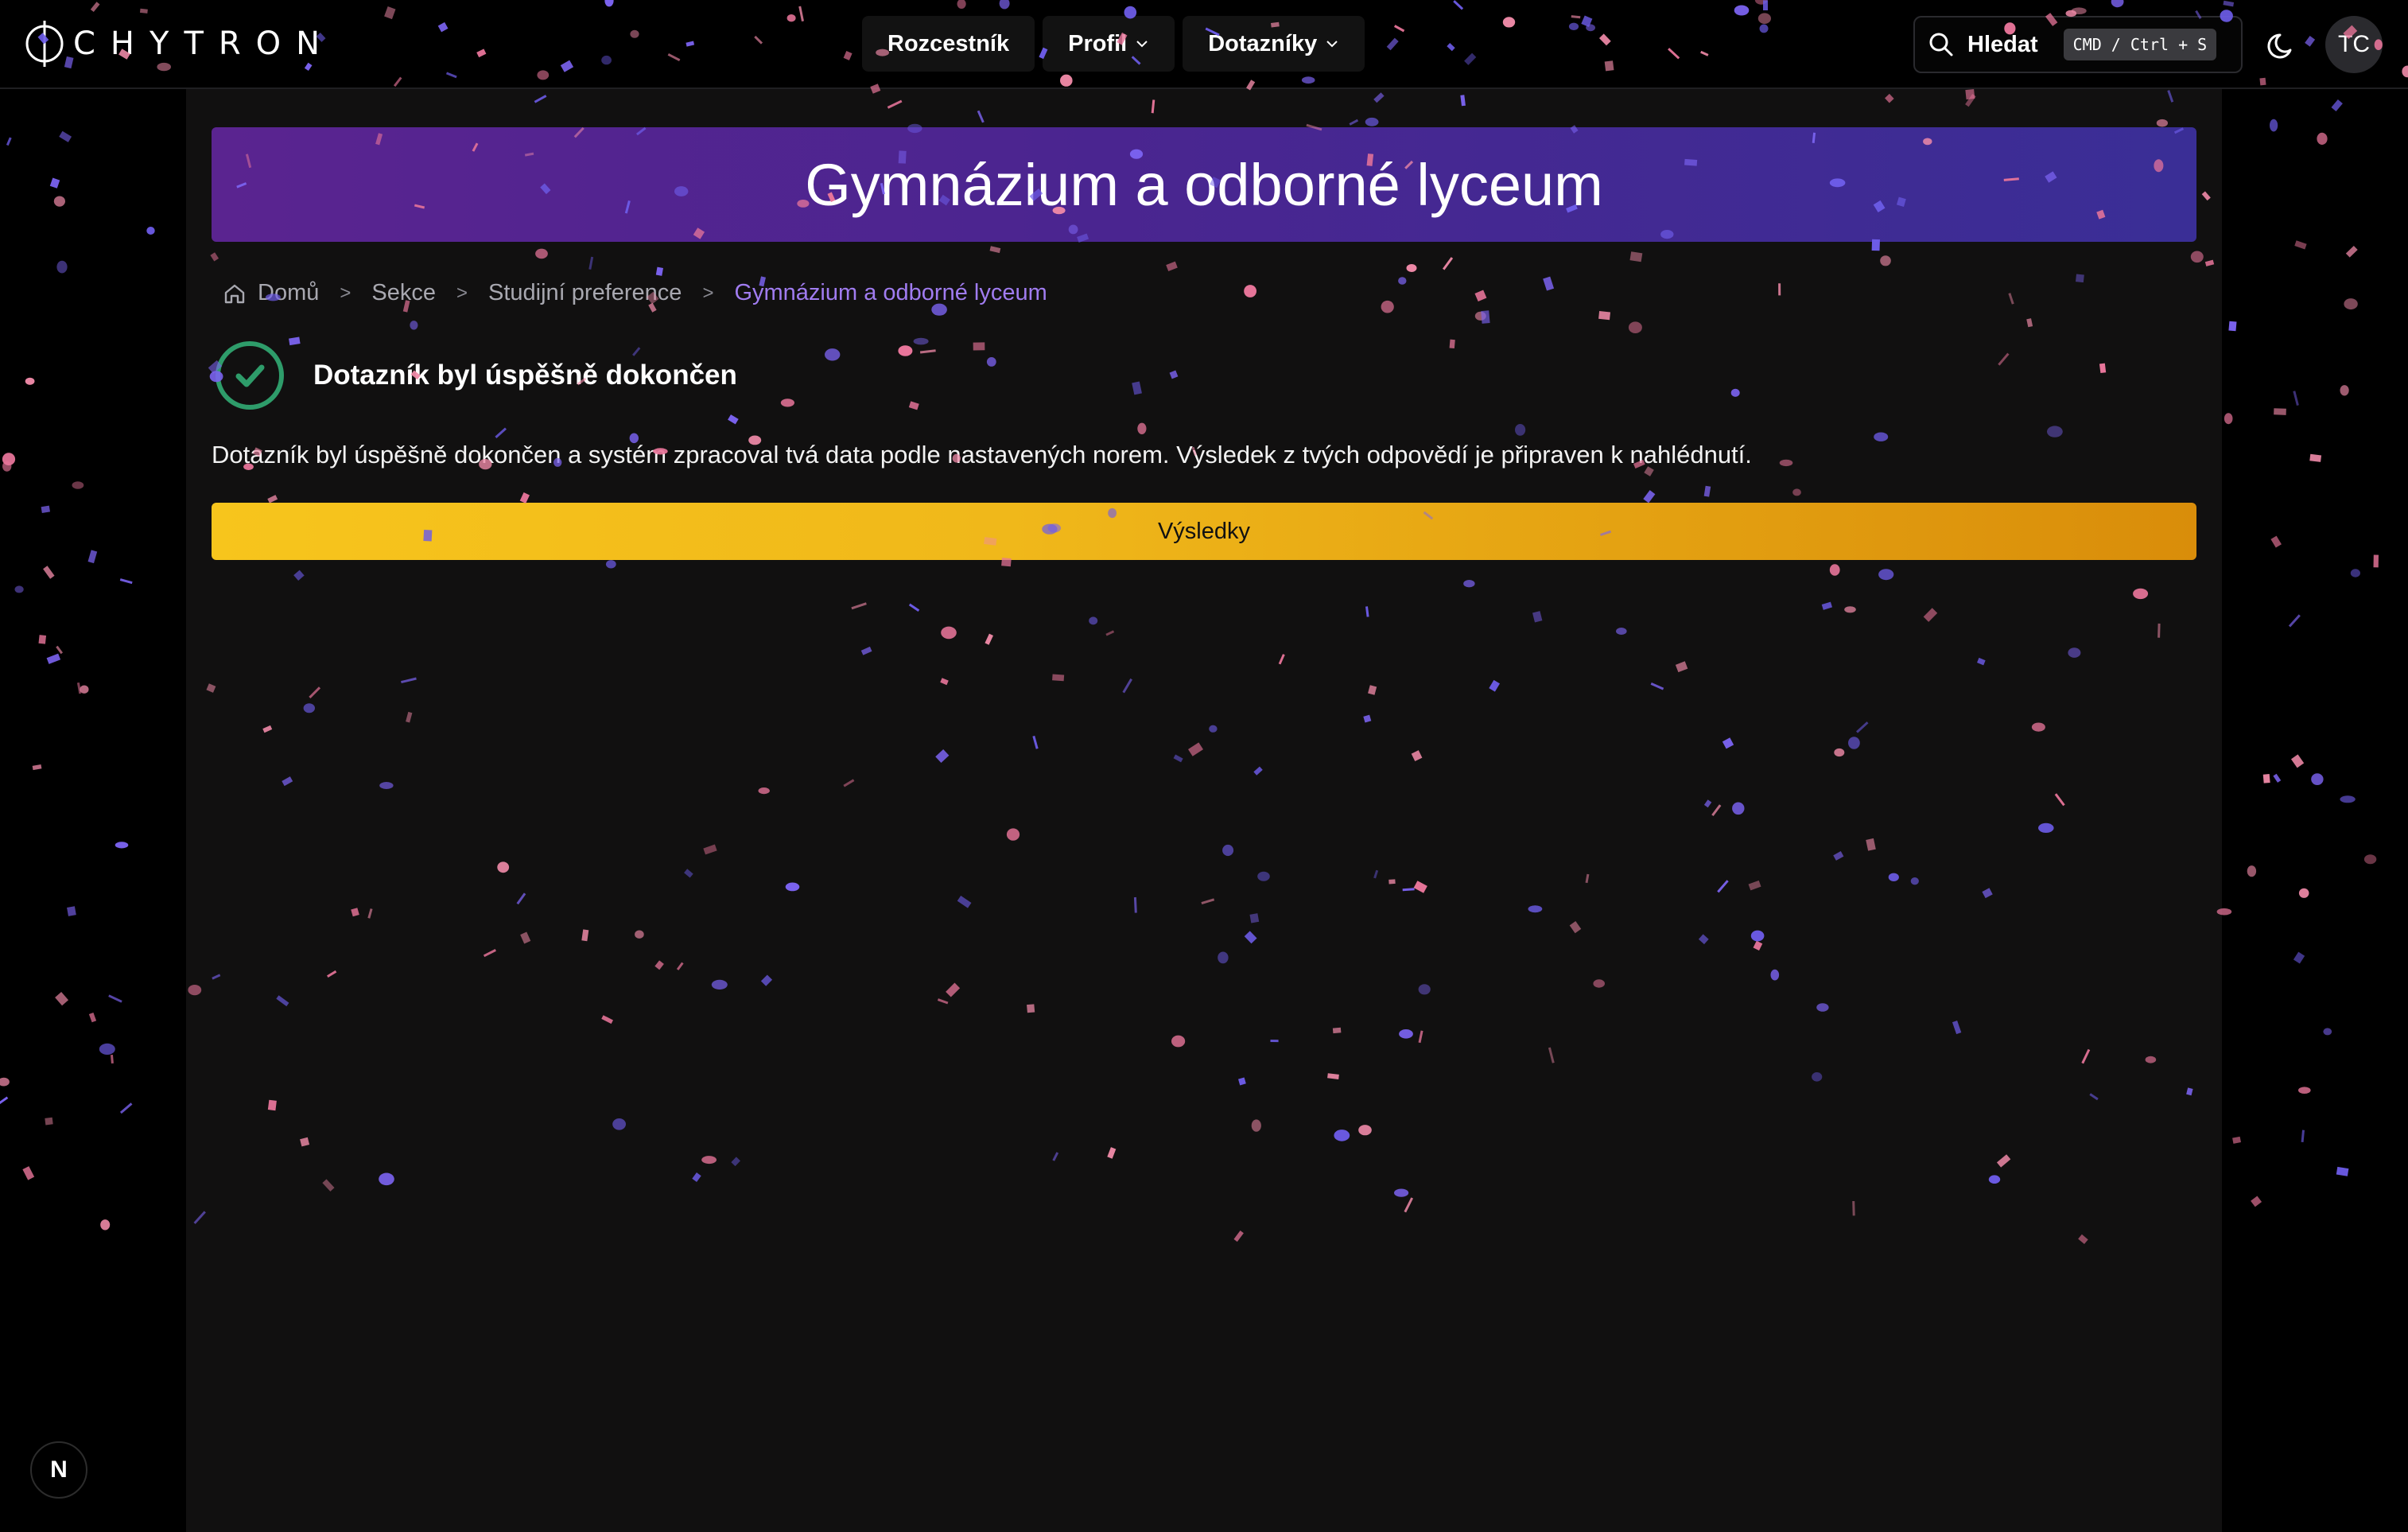 This screenshot has width=2408, height=1532. I want to click on search-icon, so click(1941, 45).